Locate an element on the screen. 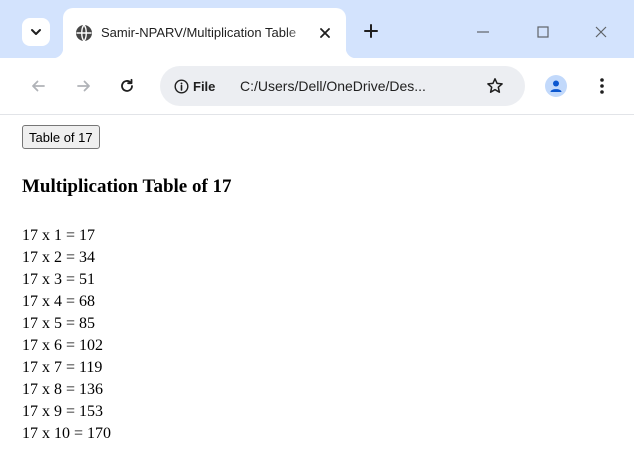 The width and height of the screenshot is (634, 462). maximize-button is located at coordinates (543, 32).